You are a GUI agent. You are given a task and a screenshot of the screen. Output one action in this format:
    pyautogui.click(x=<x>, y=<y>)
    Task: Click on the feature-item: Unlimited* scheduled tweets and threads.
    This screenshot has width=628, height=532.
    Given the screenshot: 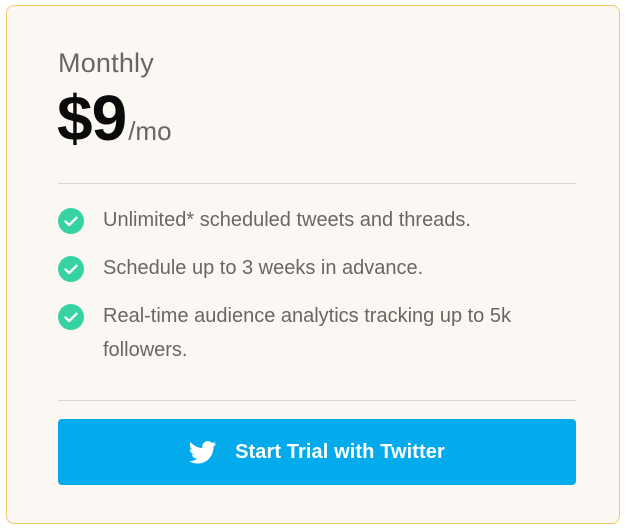 What is the action you would take?
    pyautogui.click(x=317, y=221)
    